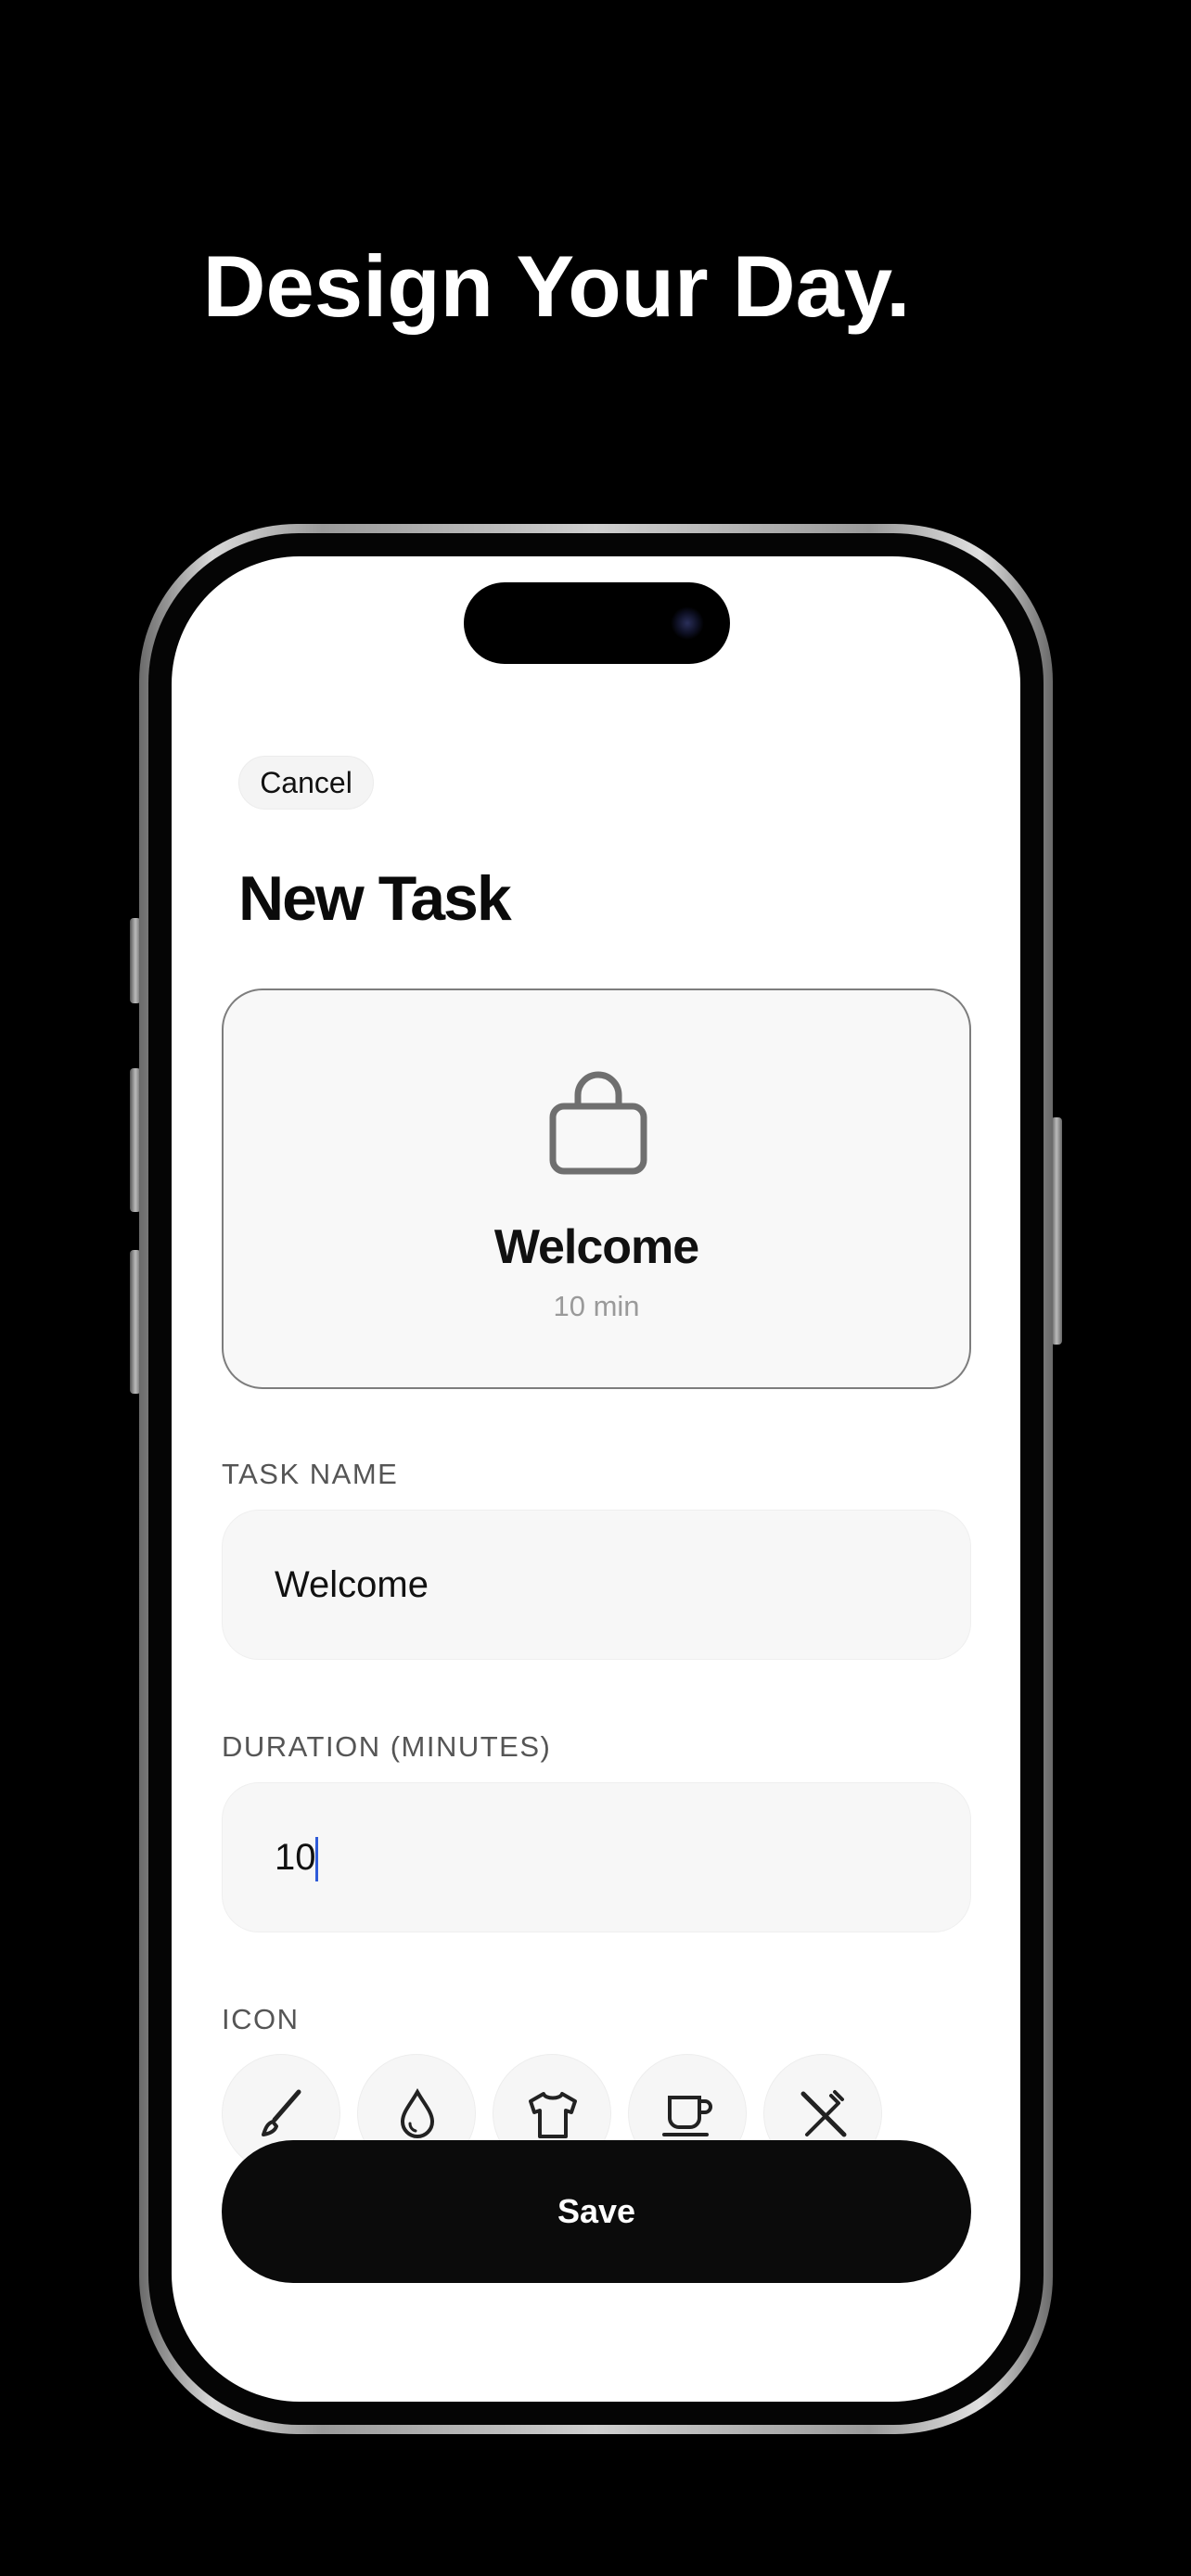 The width and height of the screenshot is (1191, 2576). Describe the element at coordinates (281, 2112) in the screenshot. I see `paintbrush-icon` at that location.